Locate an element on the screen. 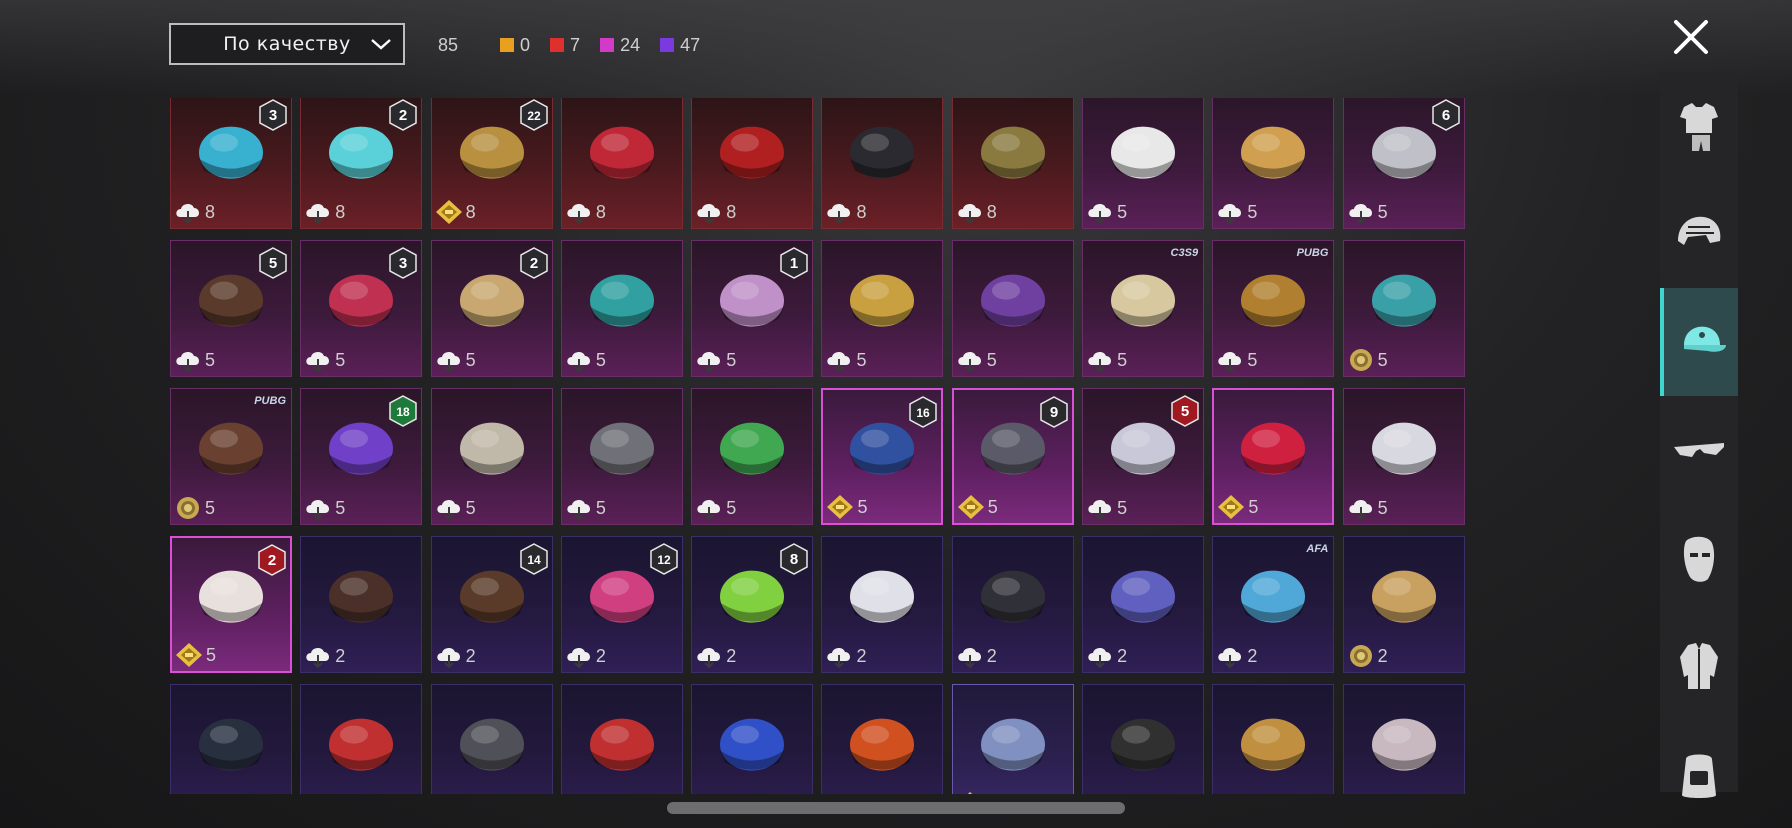 This screenshot has height=828, width=1792. item-card-gold-moto-helmet: PUBG 5 is located at coordinates (1273, 308).